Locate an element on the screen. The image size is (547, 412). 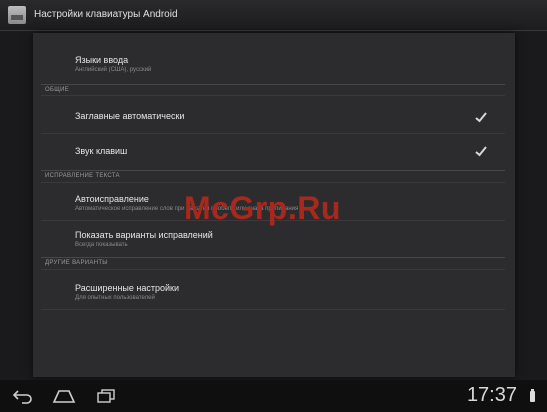
auto-caps-checkbox is located at coordinates (481, 117).